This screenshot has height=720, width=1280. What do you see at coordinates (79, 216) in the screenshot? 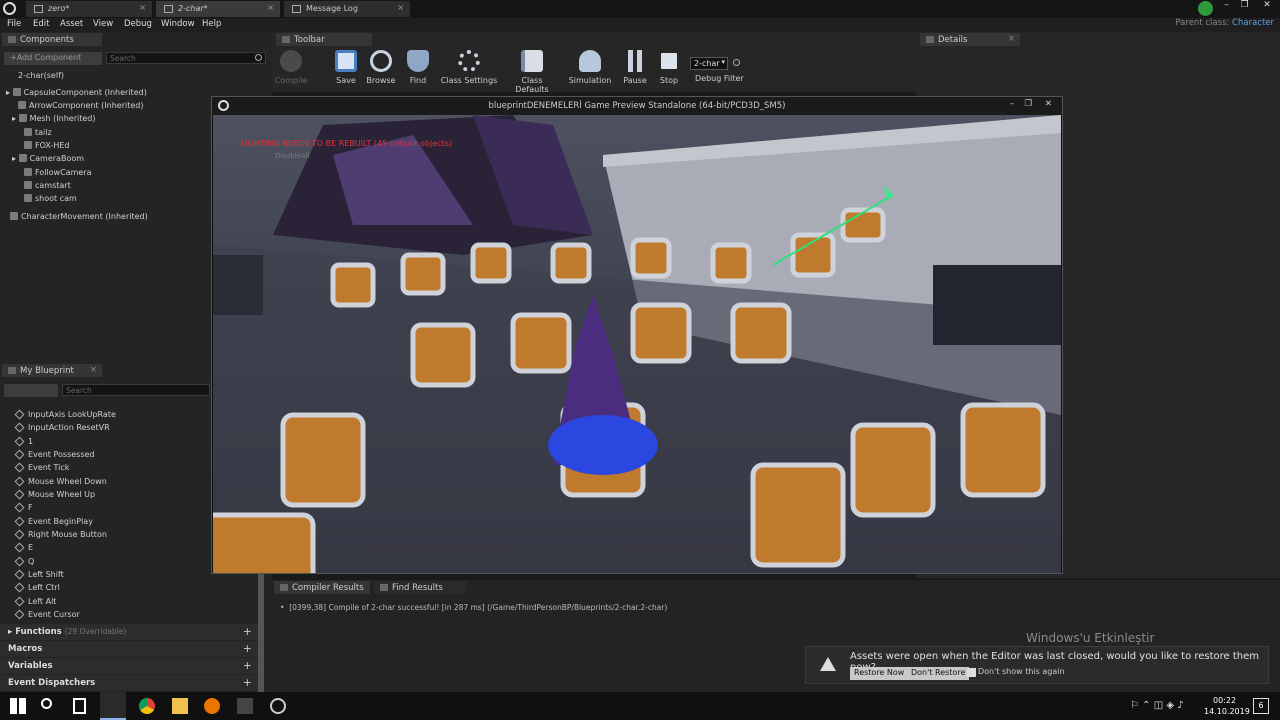
I see `tree-item: CharacterMovement (Inherited)` at bounding box center [79, 216].